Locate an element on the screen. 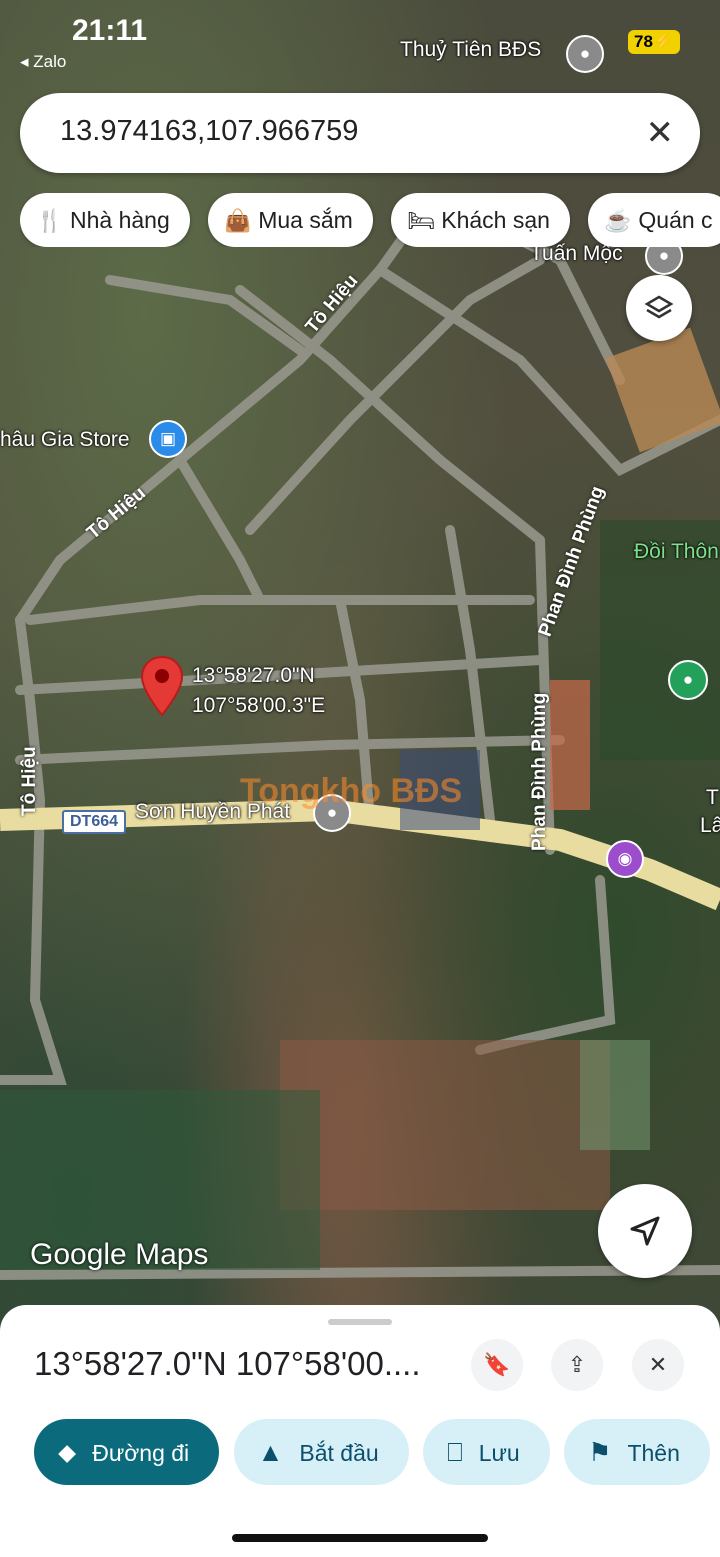  action-buttons: ⬥ Đường đi ▲ Bắt đầu ⎕ Lưu ⚑ Thên is located at coordinates (377, 1452).